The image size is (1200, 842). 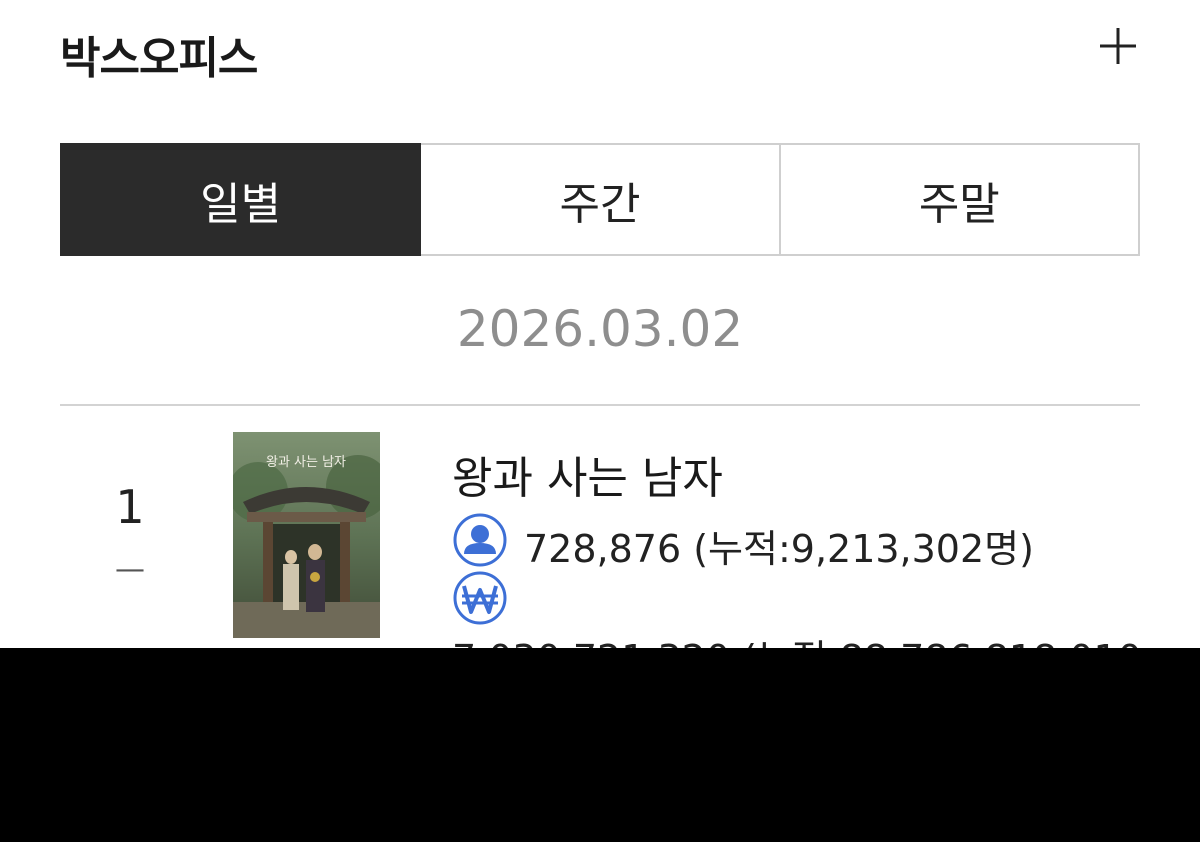 What do you see at coordinates (306, 462) in the screenshot?
I see `poster-title: 왕과 사는 남자` at bounding box center [306, 462].